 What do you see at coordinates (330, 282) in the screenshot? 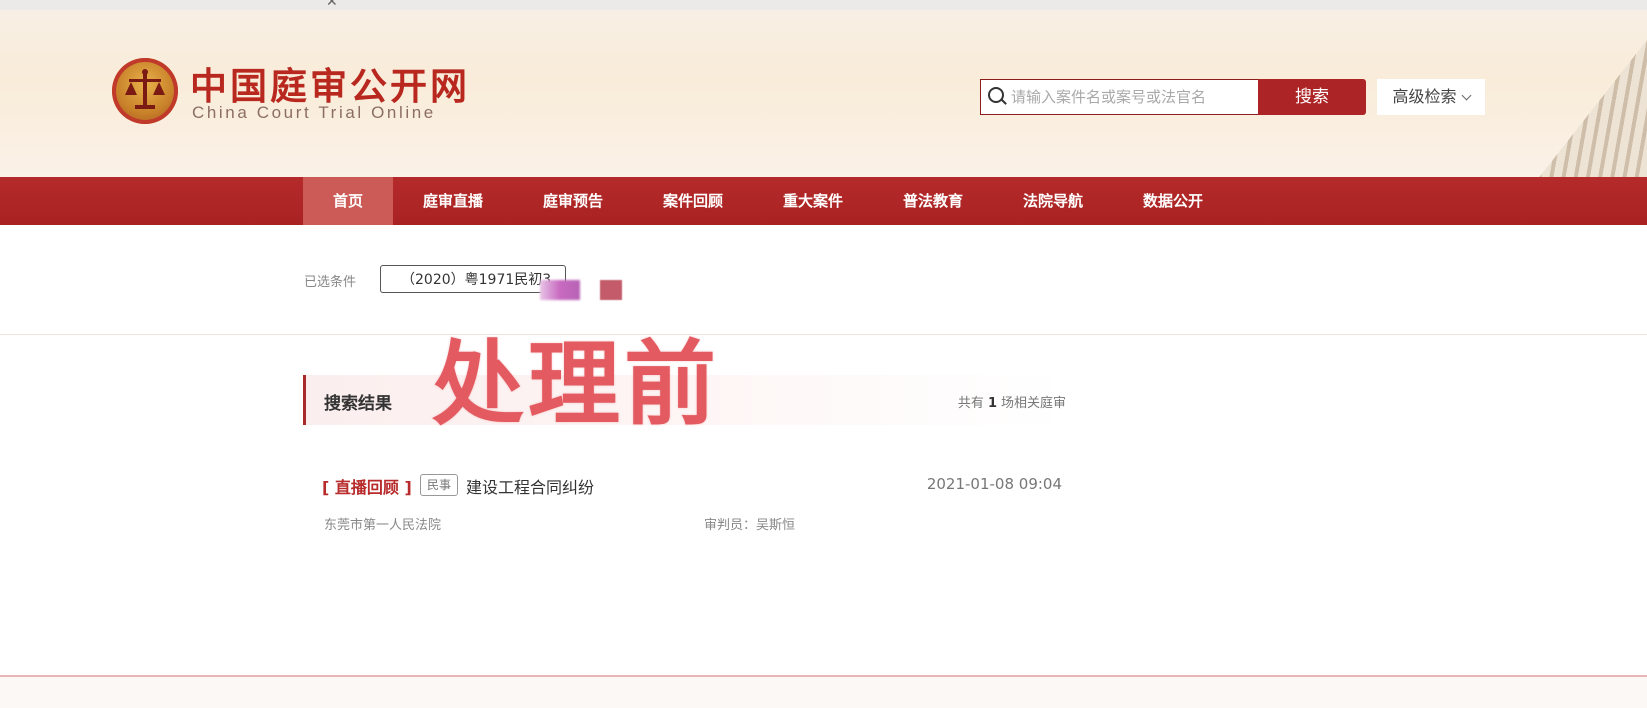
I see `filter-label: 已选条件` at bounding box center [330, 282].